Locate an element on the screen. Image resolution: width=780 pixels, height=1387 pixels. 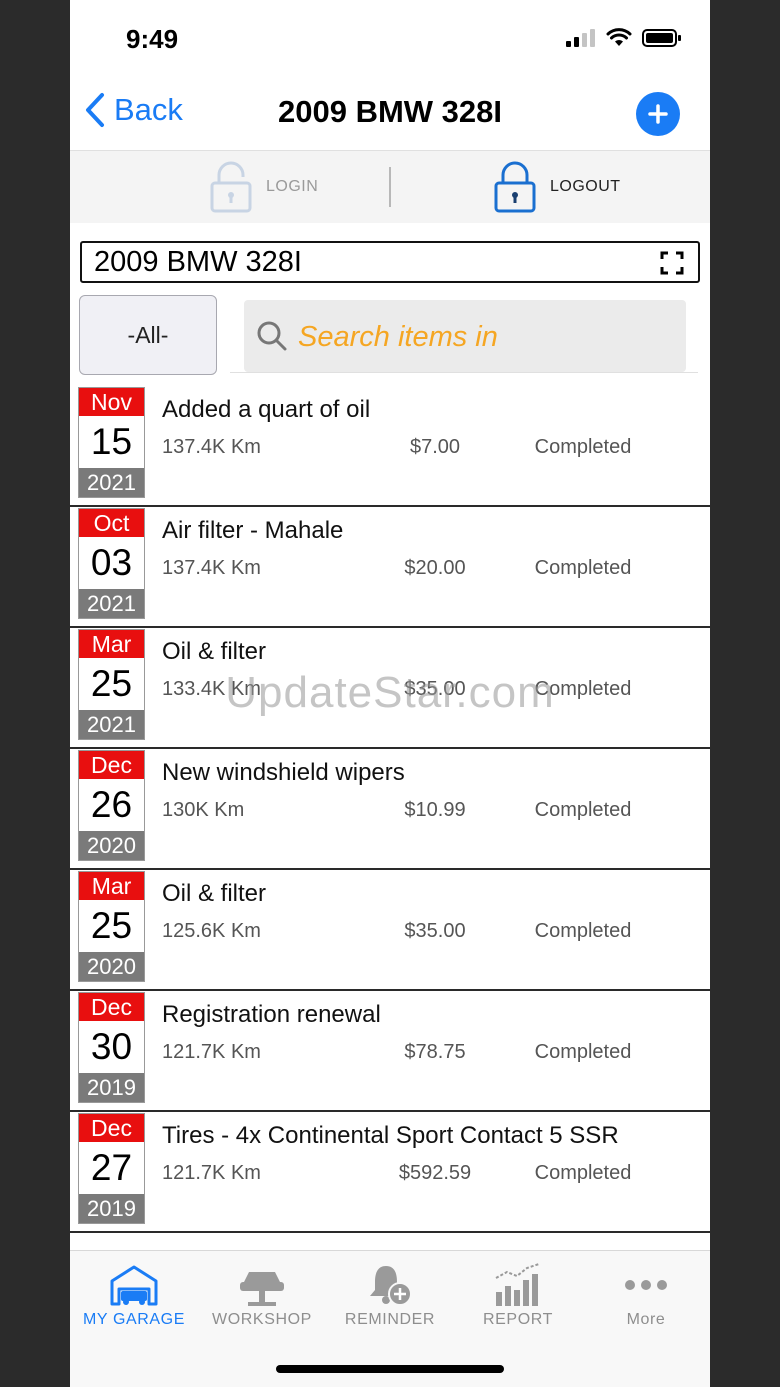
vehicle-selector: 2009 BMW 328I is located at coordinates (390, 262).